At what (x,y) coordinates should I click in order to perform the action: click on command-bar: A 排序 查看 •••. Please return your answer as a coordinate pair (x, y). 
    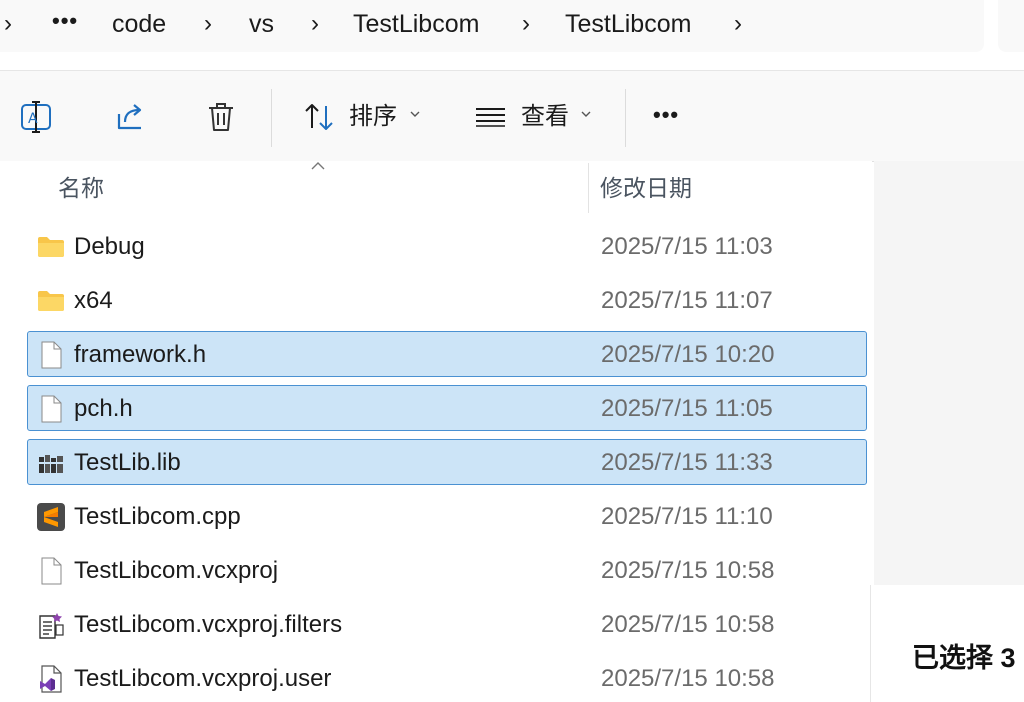
    Looking at the image, I should click on (512, 116).